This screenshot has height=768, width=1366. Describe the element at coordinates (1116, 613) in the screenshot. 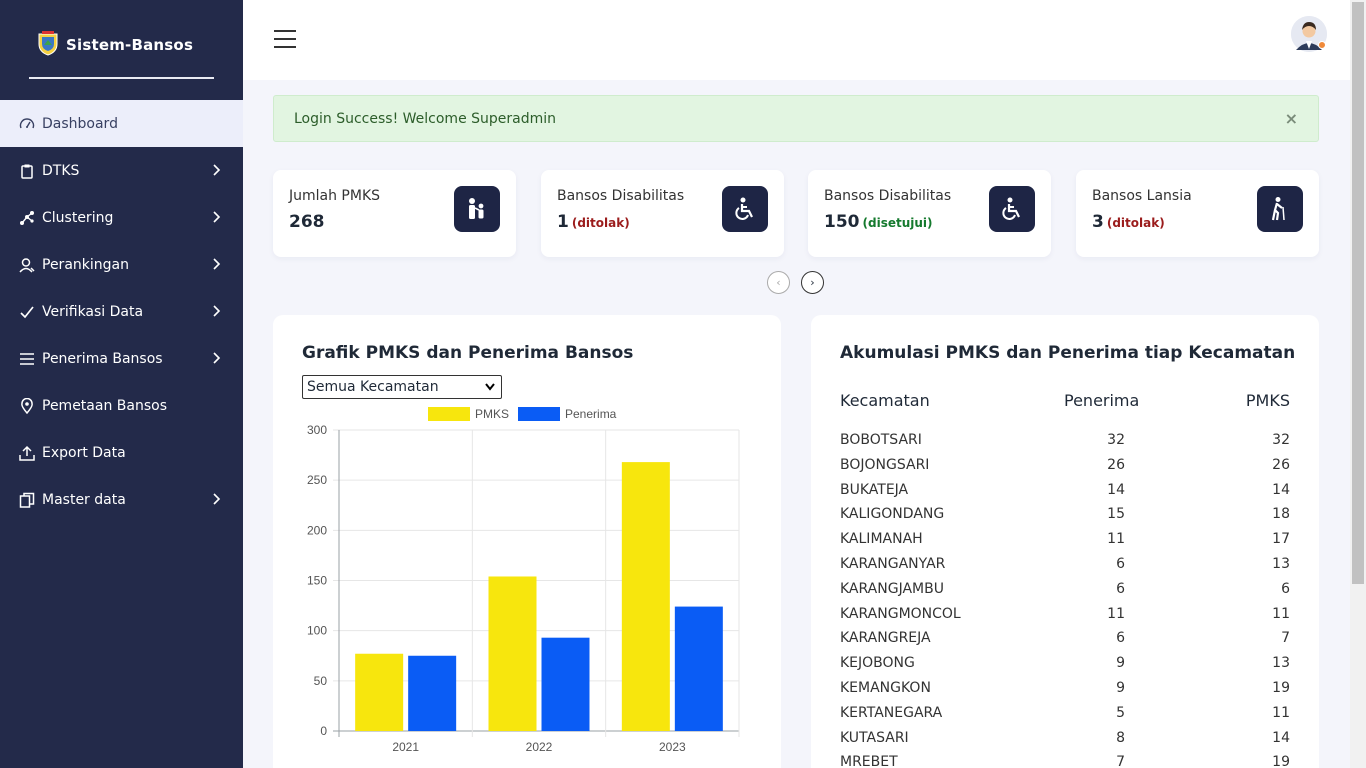

I see `cell-penerima: 11` at that location.